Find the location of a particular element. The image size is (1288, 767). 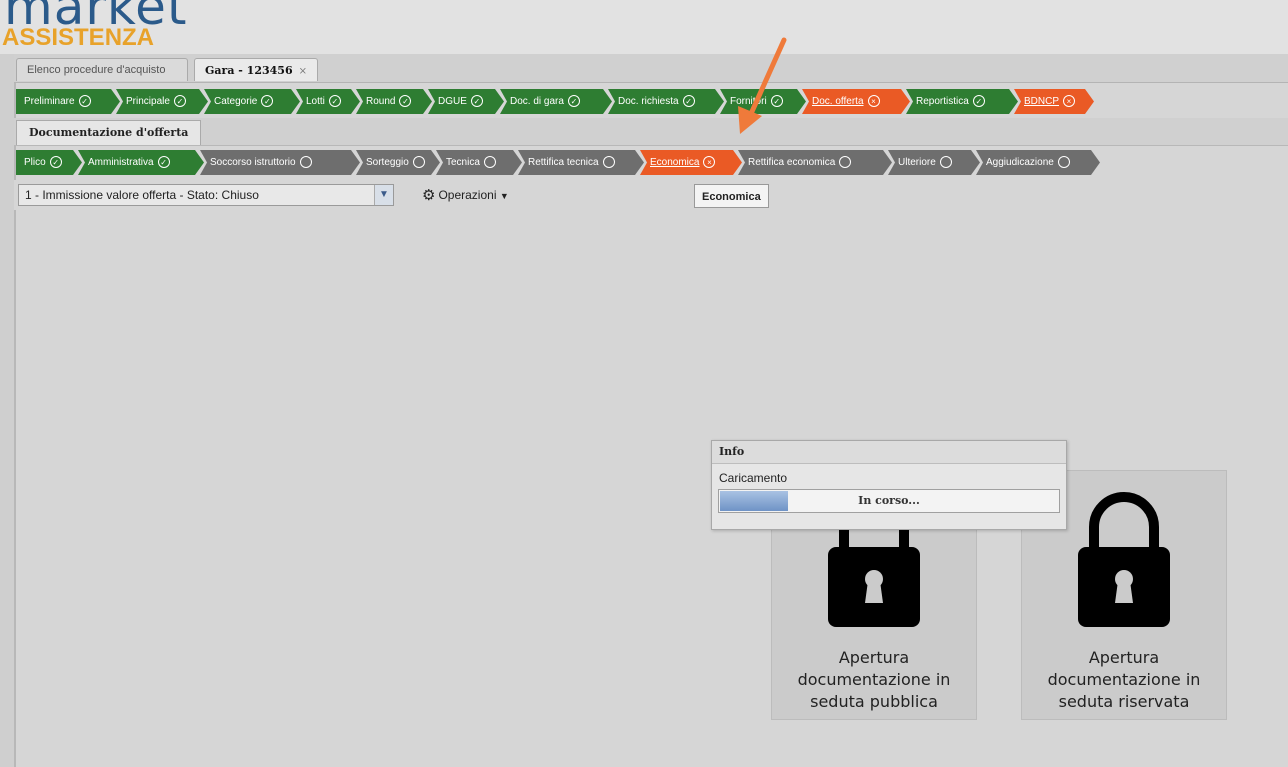

step-sub-6: Economica × is located at coordinates (691, 162).